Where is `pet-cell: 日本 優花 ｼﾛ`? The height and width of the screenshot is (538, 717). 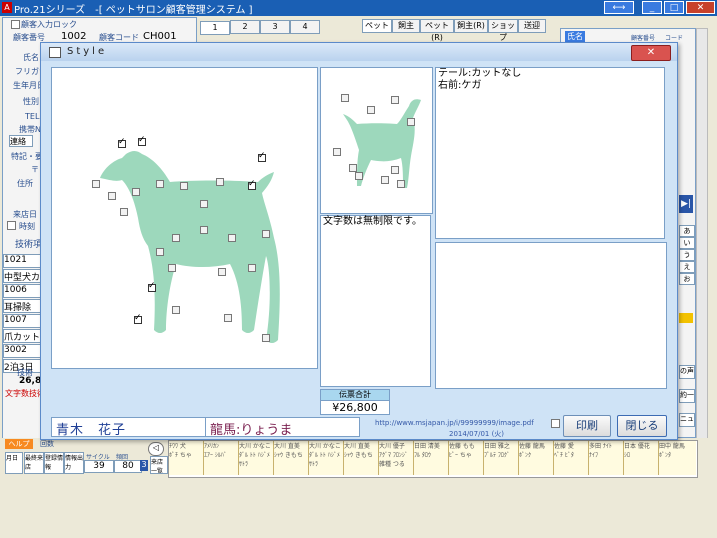 pet-cell: 日本 優花 ｼﾛ is located at coordinates (641, 458).